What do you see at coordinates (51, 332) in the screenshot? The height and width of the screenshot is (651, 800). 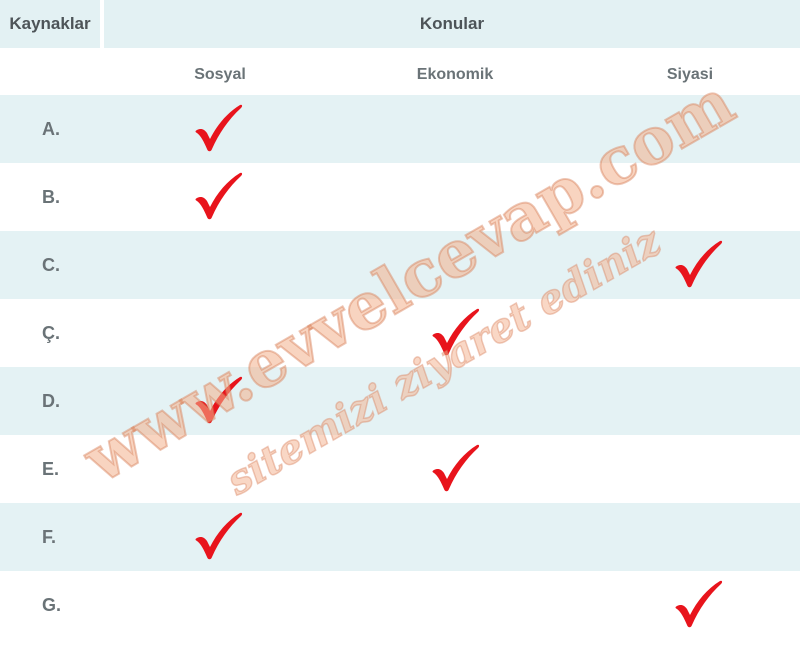 I see `row-label: Ç.` at bounding box center [51, 332].